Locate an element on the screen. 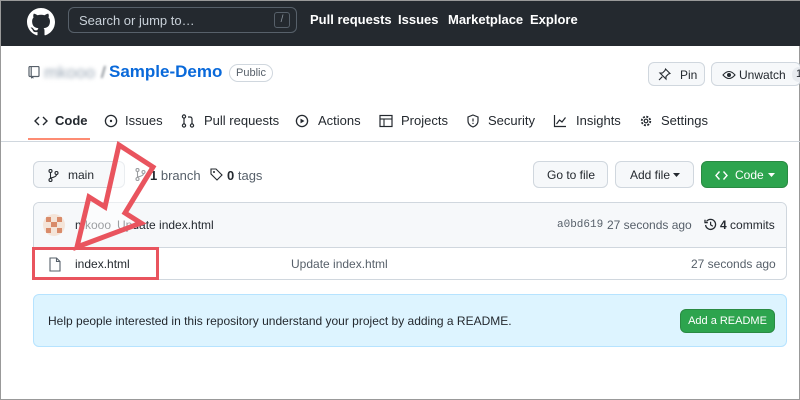  code-dropdown-button: Code is located at coordinates (744, 174).